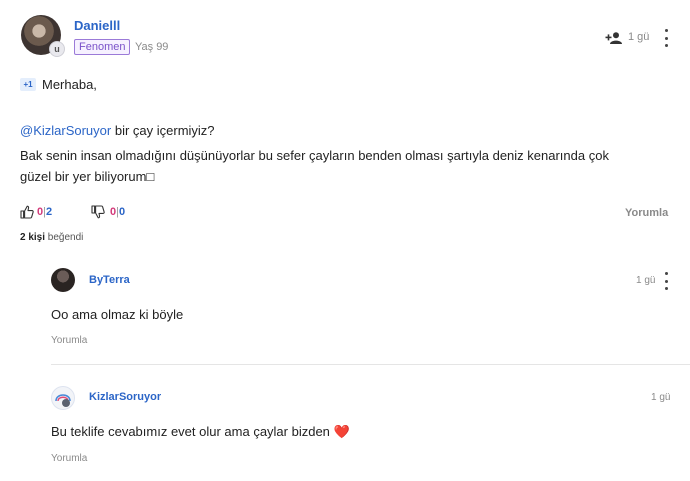 The image size is (690, 481). What do you see at coordinates (125, 397) in the screenshot?
I see `reply-author: KizlarSoruyor` at bounding box center [125, 397].